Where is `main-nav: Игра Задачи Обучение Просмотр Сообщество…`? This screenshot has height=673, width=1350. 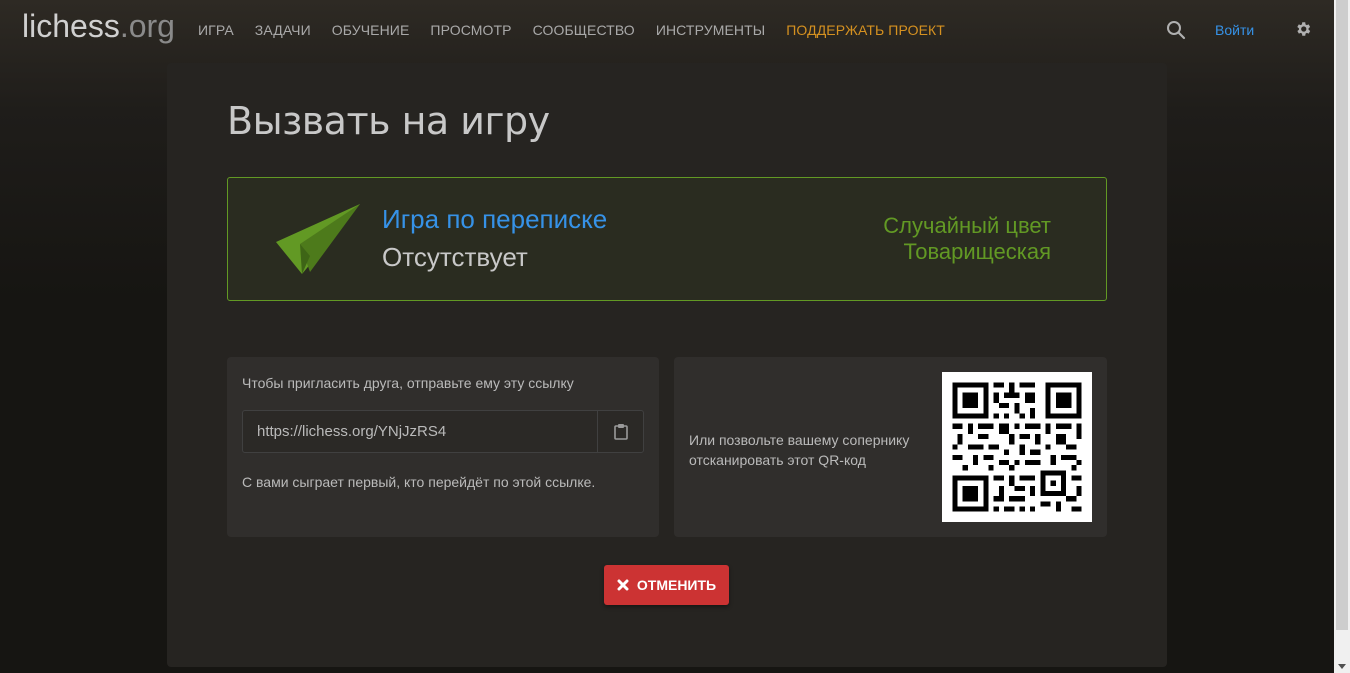
main-nav: Игра Задачи Обучение Просмотр Сообщество… is located at coordinates (582, 30).